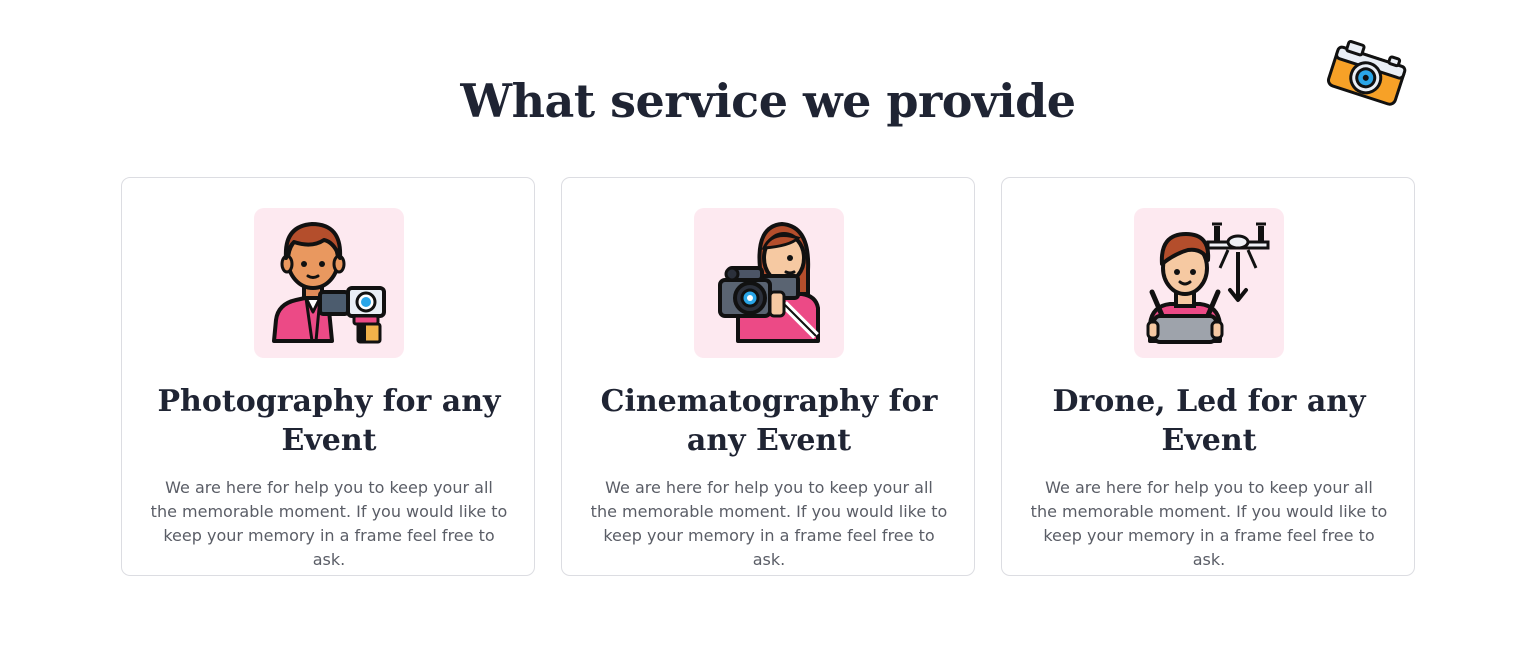 Image resolution: width=1524 pixels, height=653 pixels. What do you see at coordinates (768, 101) in the screenshot?
I see `section-title: What service we provide` at bounding box center [768, 101].